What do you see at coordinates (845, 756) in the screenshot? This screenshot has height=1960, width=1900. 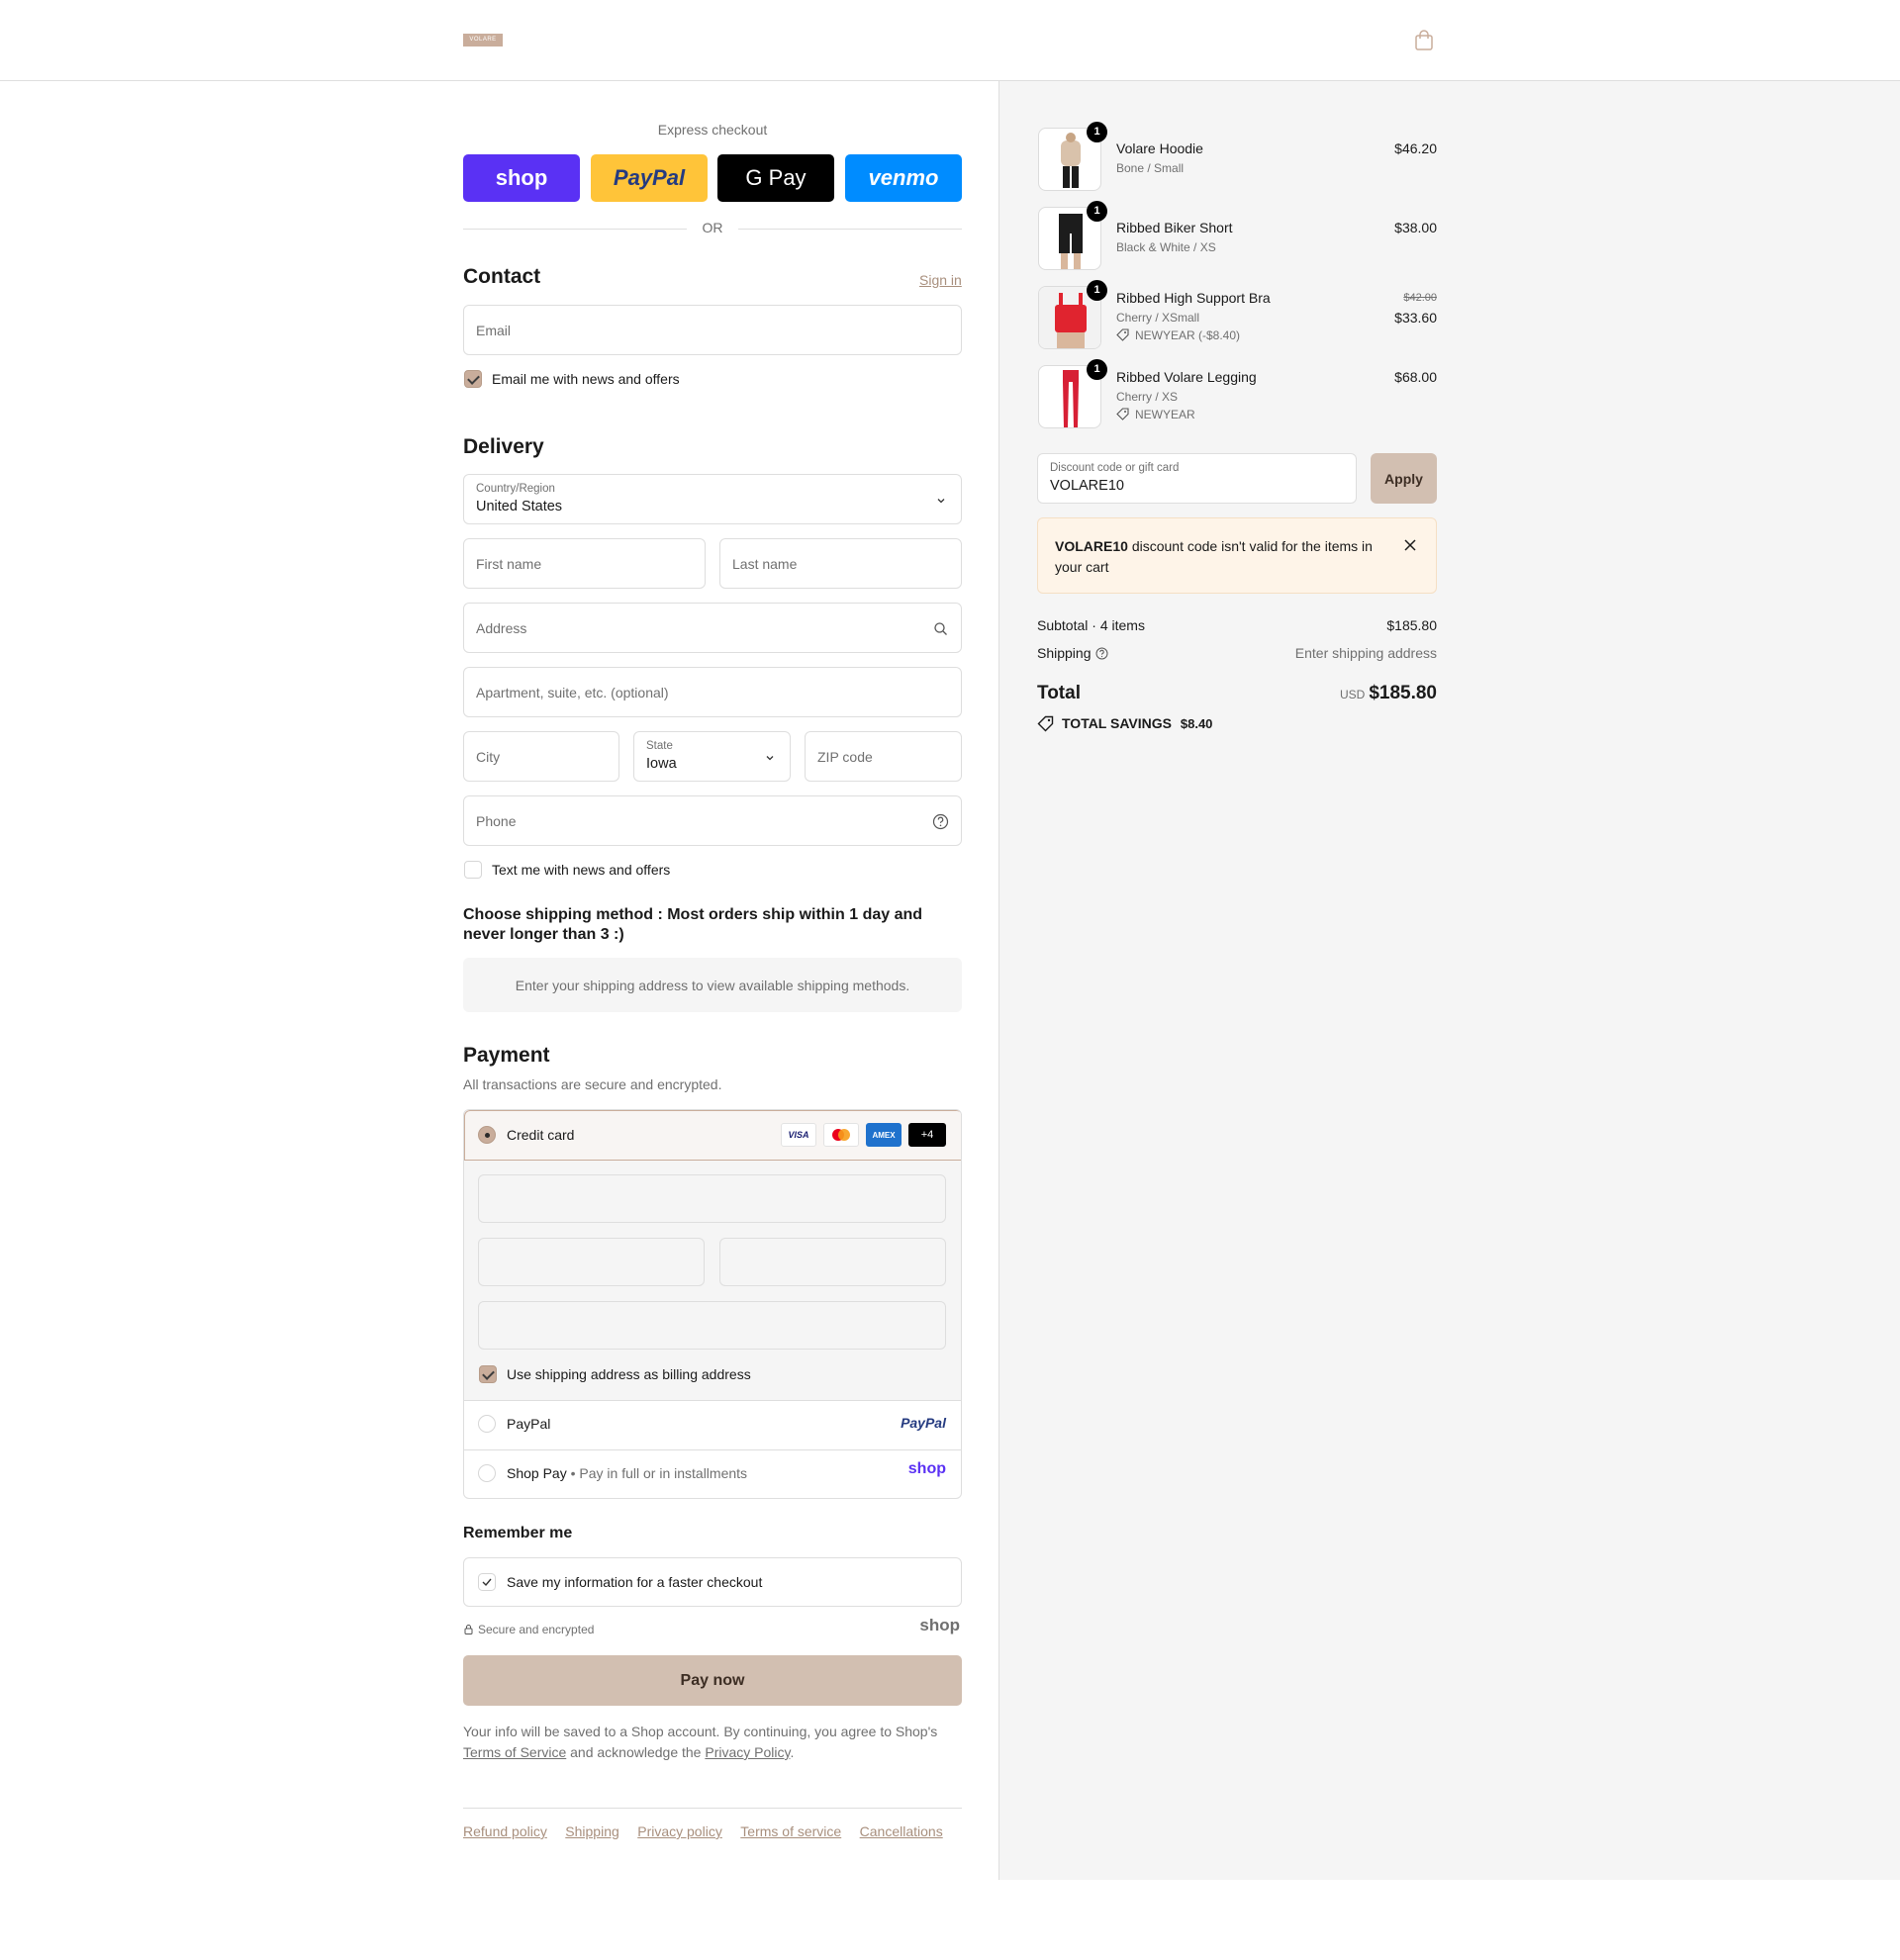 I see `zip-placeholder: ZIP code` at bounding box center [845, 756].